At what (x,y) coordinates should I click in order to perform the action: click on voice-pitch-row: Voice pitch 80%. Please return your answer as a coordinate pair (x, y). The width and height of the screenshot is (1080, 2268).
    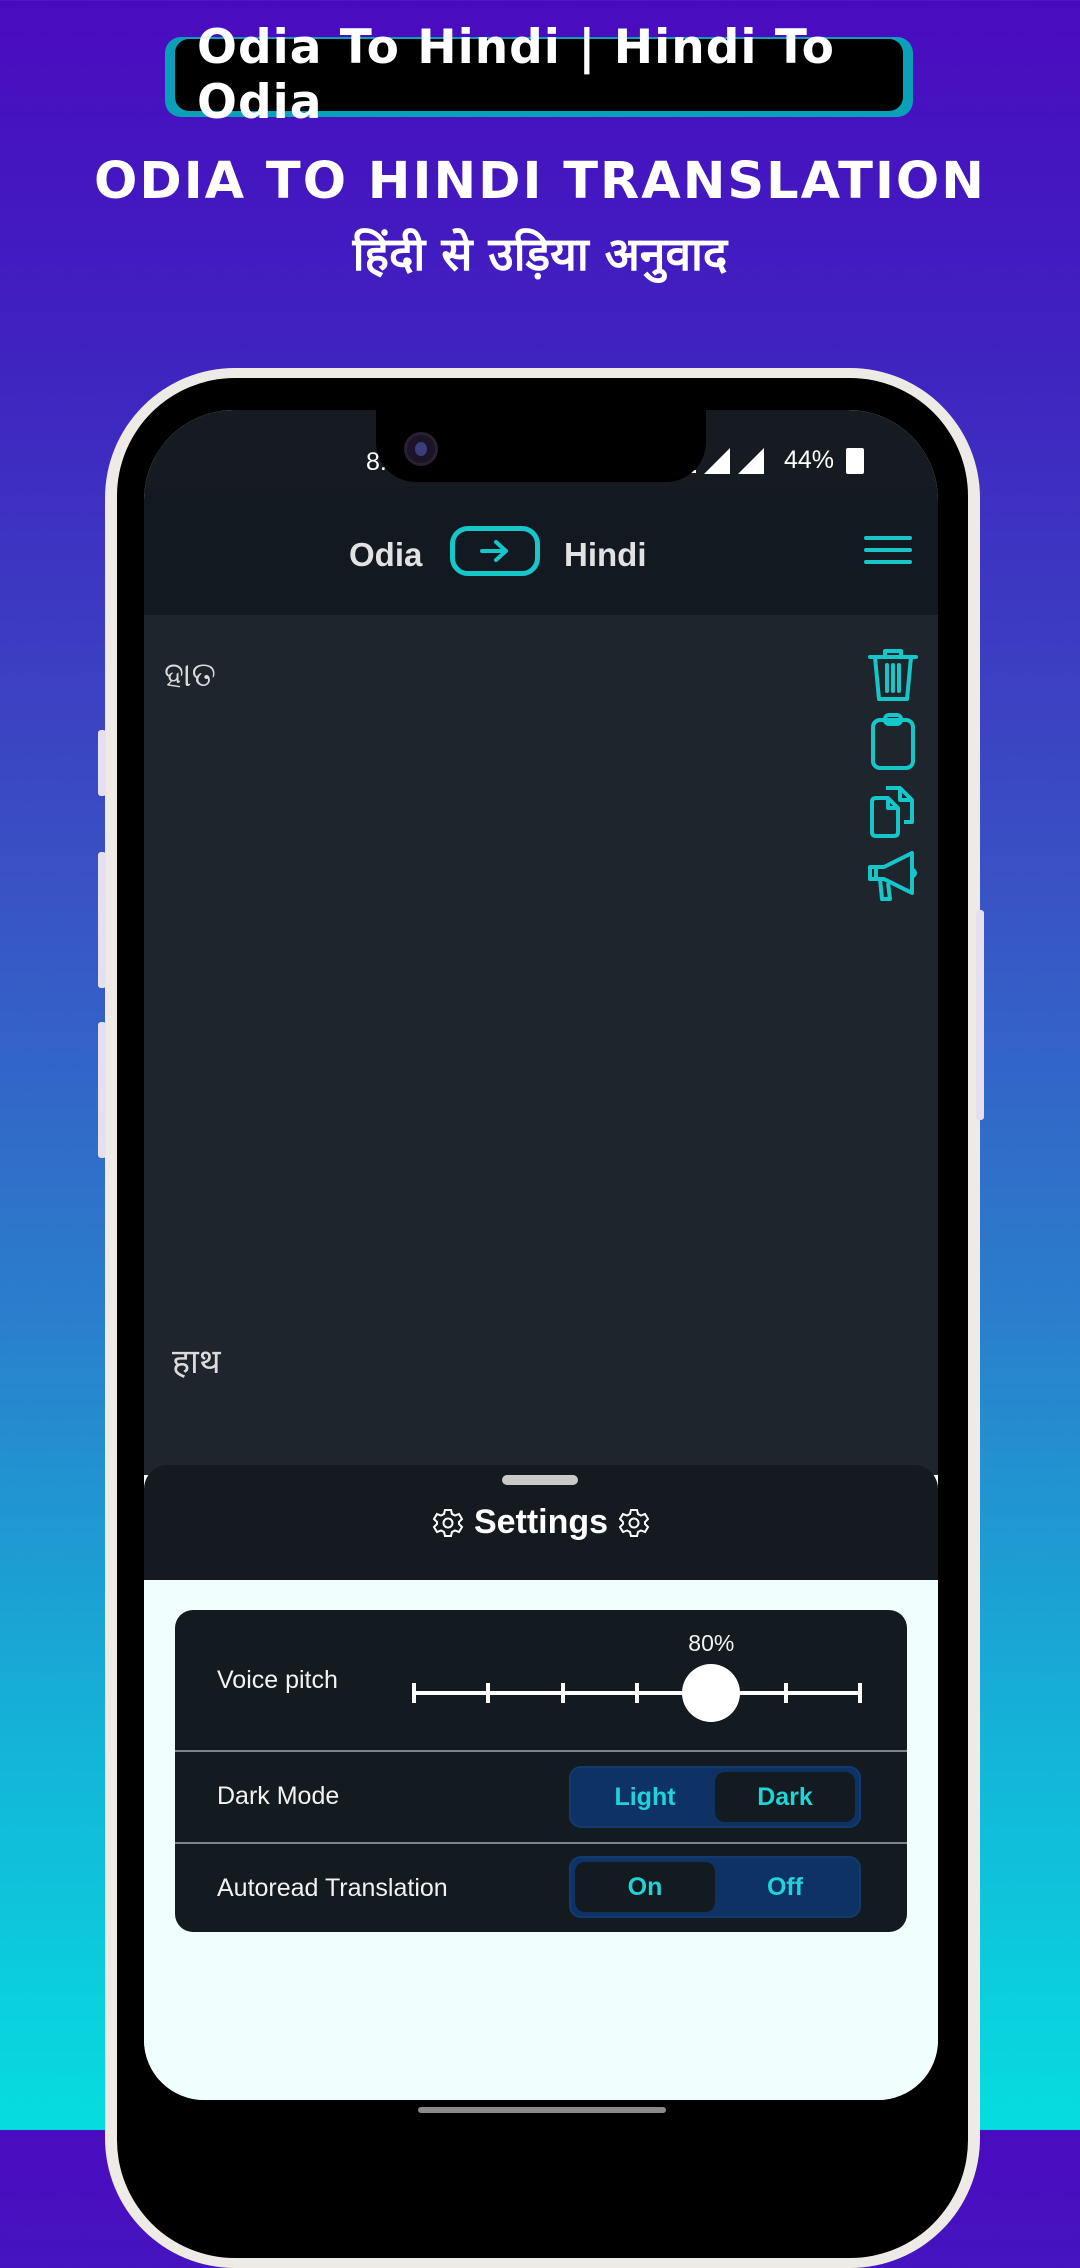
    Looking at the image, I should click on (541, 1680).